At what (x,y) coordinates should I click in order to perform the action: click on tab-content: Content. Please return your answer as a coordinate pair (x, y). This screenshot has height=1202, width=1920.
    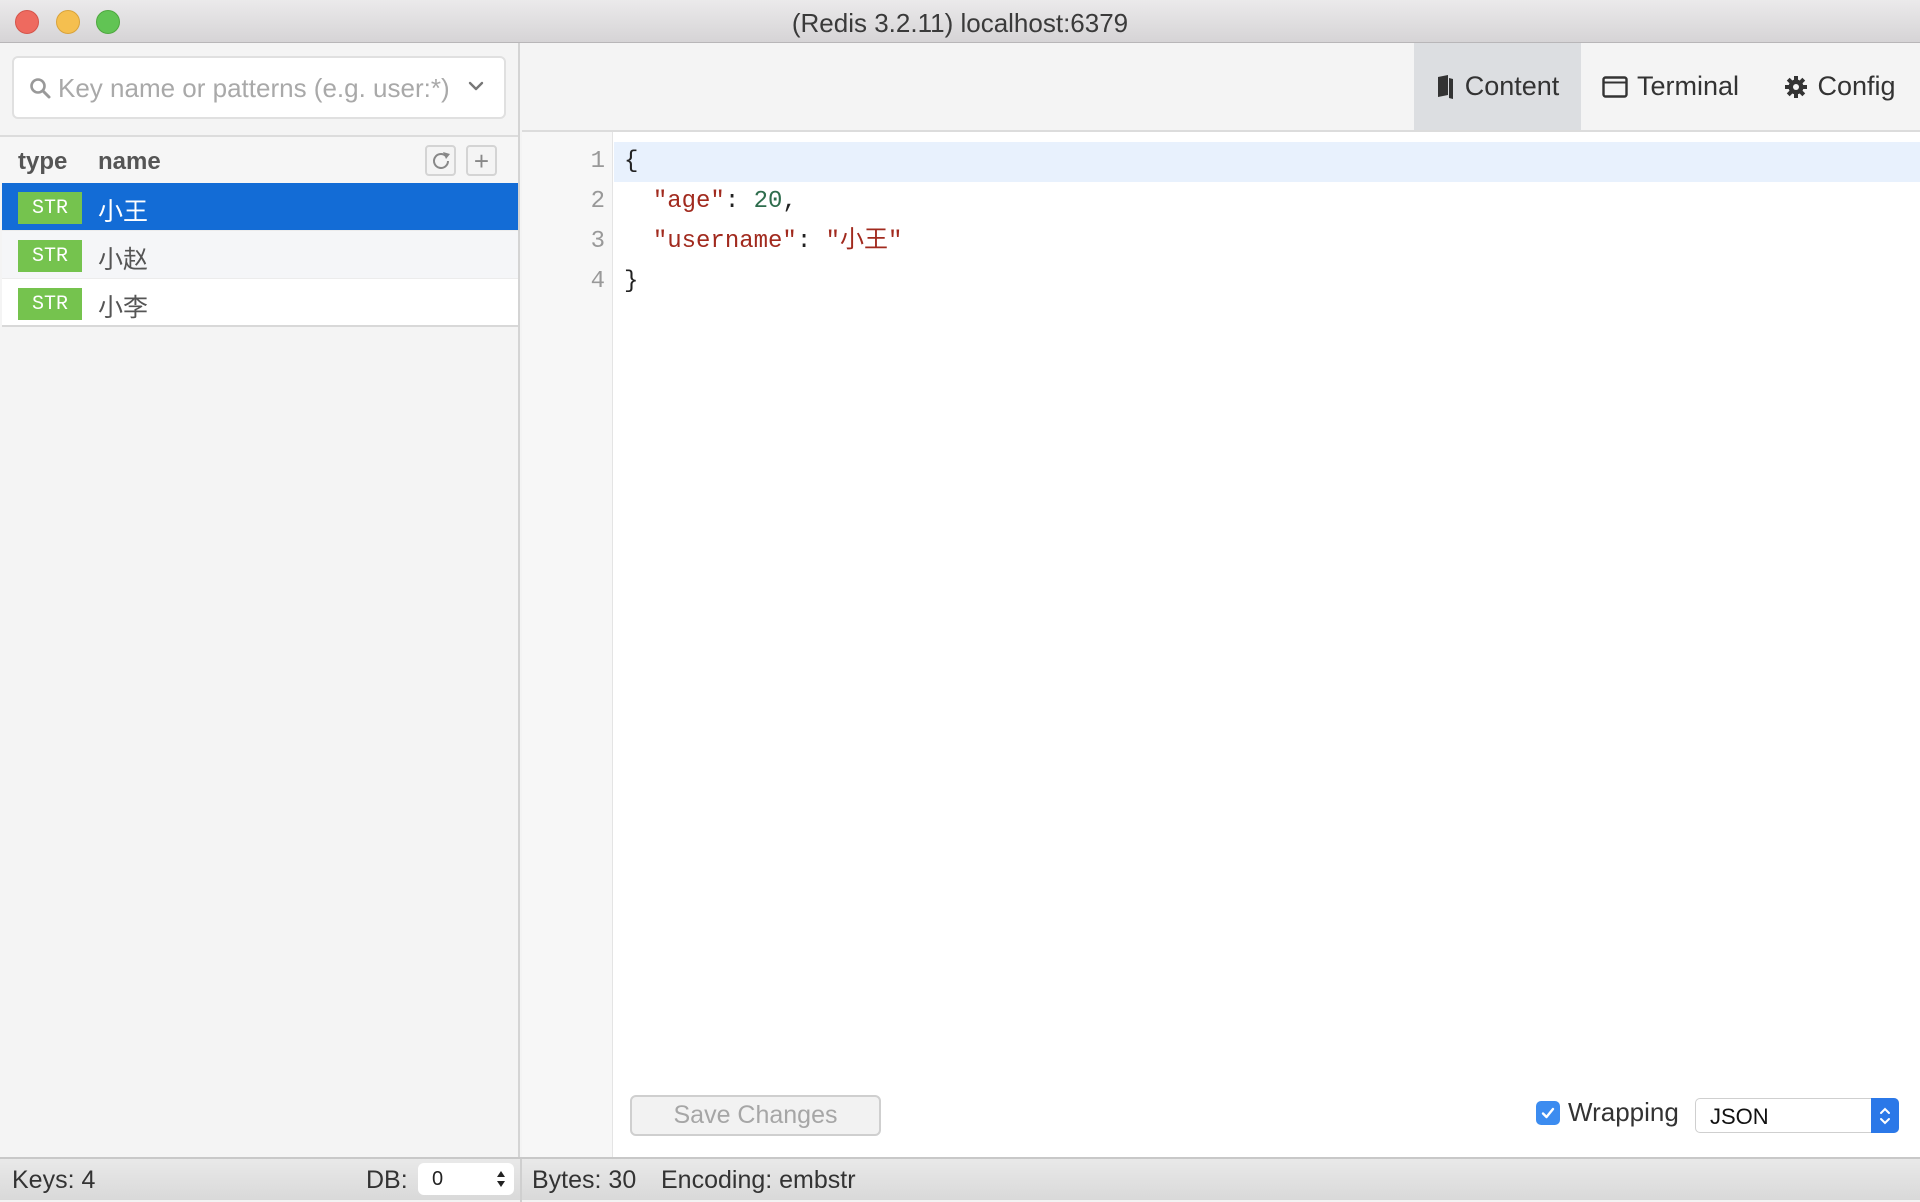
    Looking at the image, I should click on (1497, 86).